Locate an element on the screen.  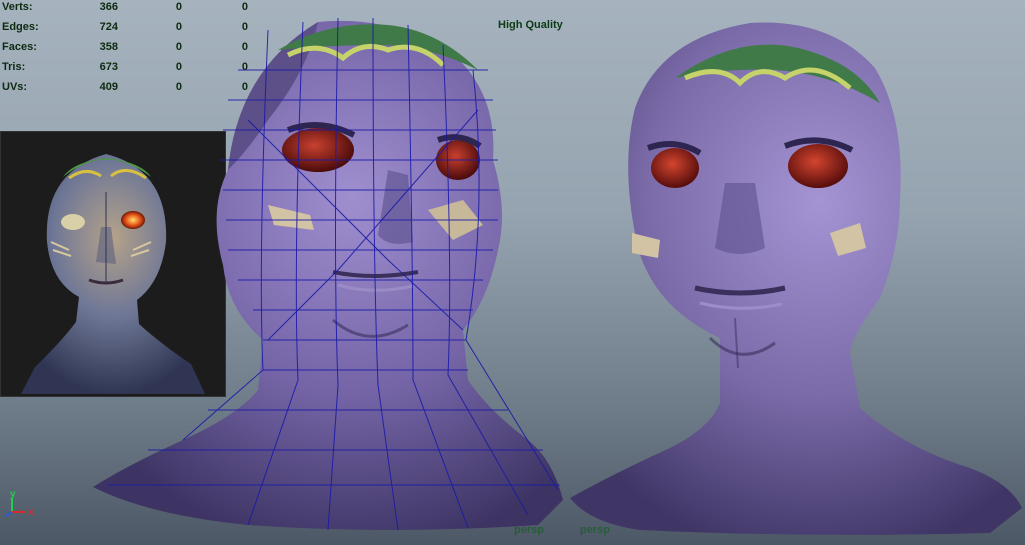
axis-x-label: x is located at coordinates (31, 512).